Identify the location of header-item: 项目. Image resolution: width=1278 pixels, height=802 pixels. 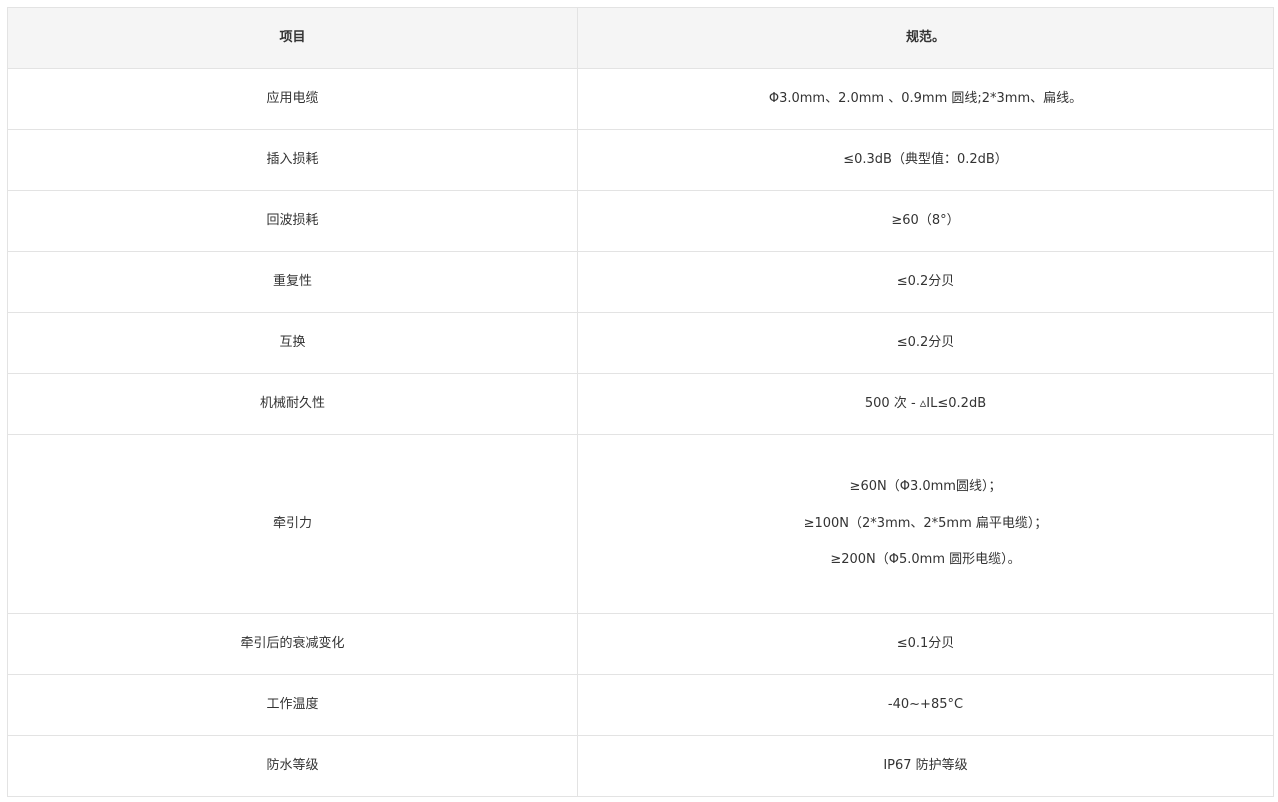
(292, 38).